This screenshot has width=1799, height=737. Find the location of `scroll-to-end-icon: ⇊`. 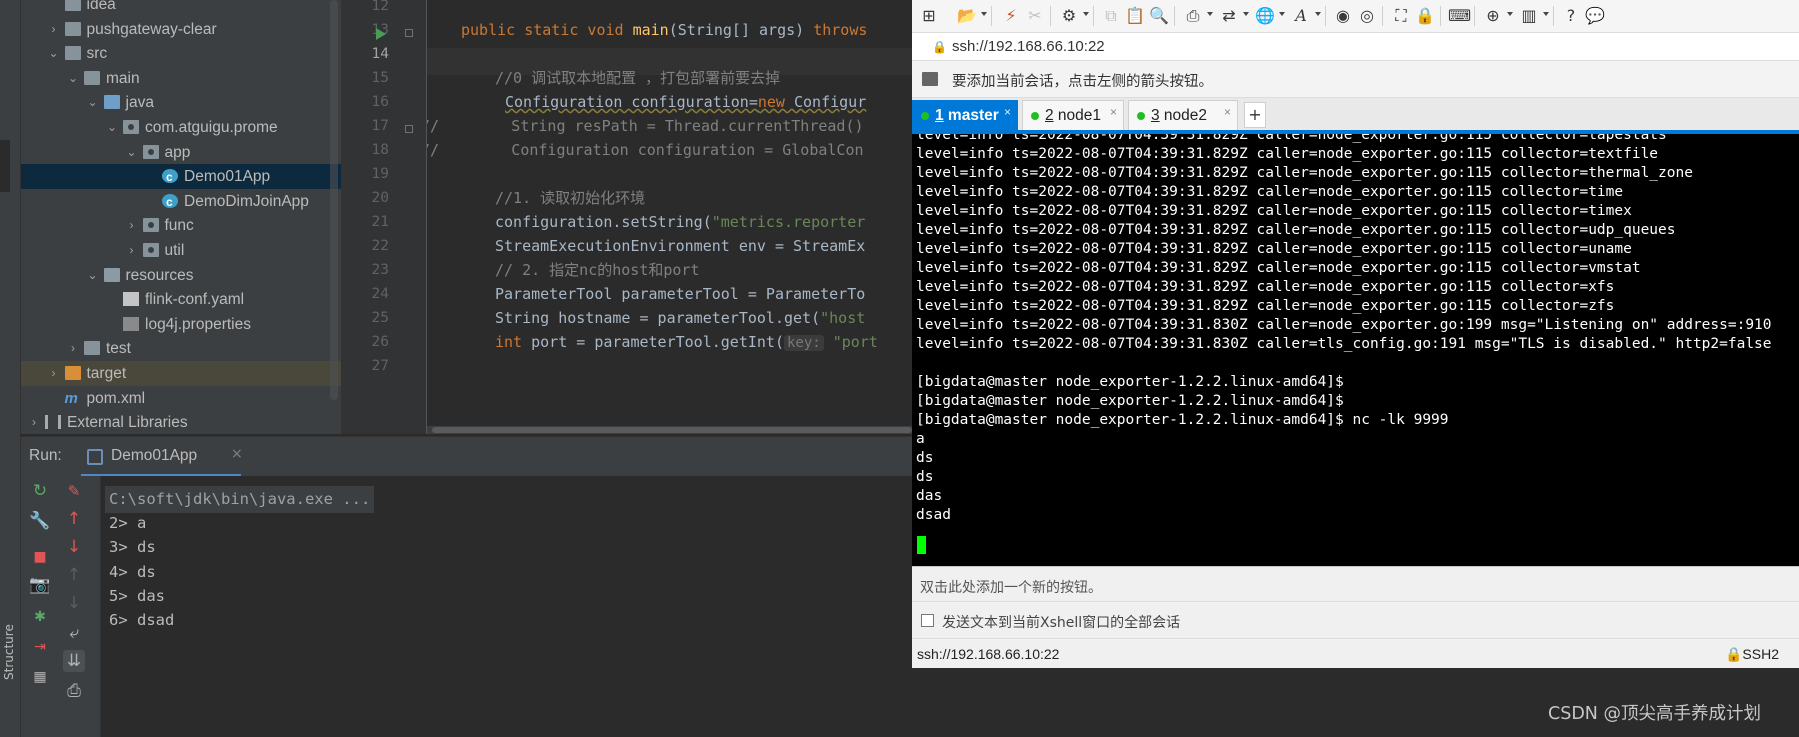

scroll-to-end-icon: ⇊ is located at coordinates (74, 661).